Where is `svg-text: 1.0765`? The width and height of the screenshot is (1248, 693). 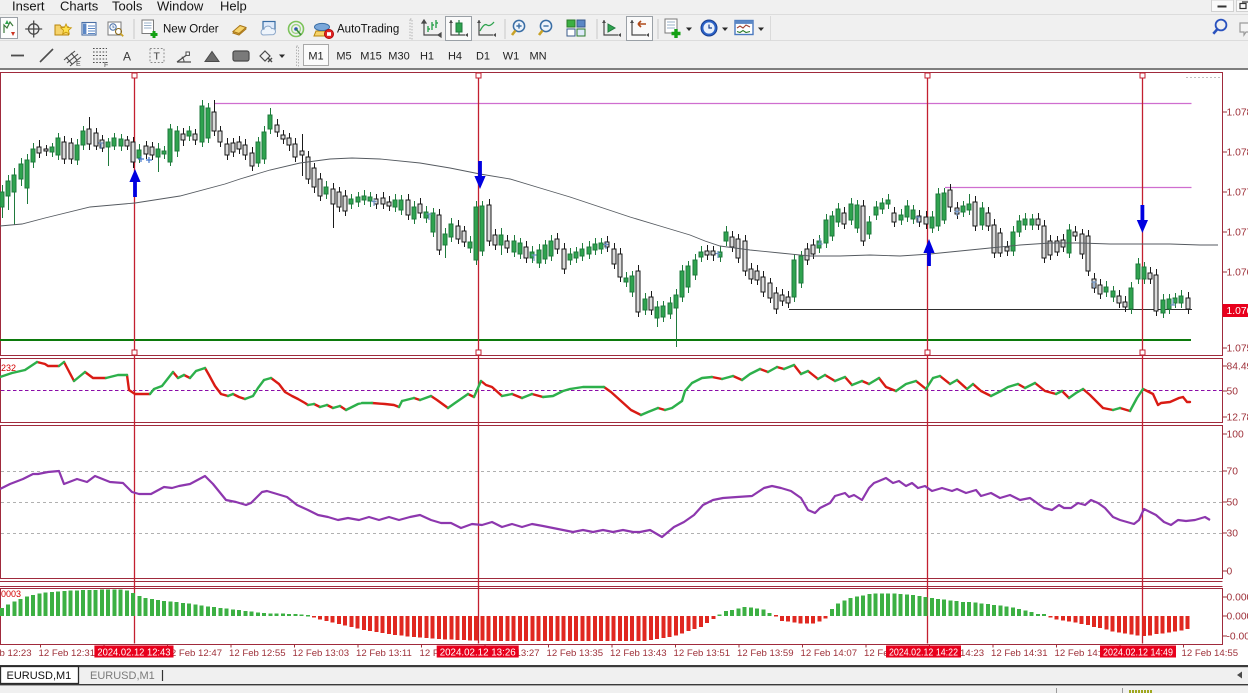
svg-text: 1.0765 is located at coordinates (1237, 273).